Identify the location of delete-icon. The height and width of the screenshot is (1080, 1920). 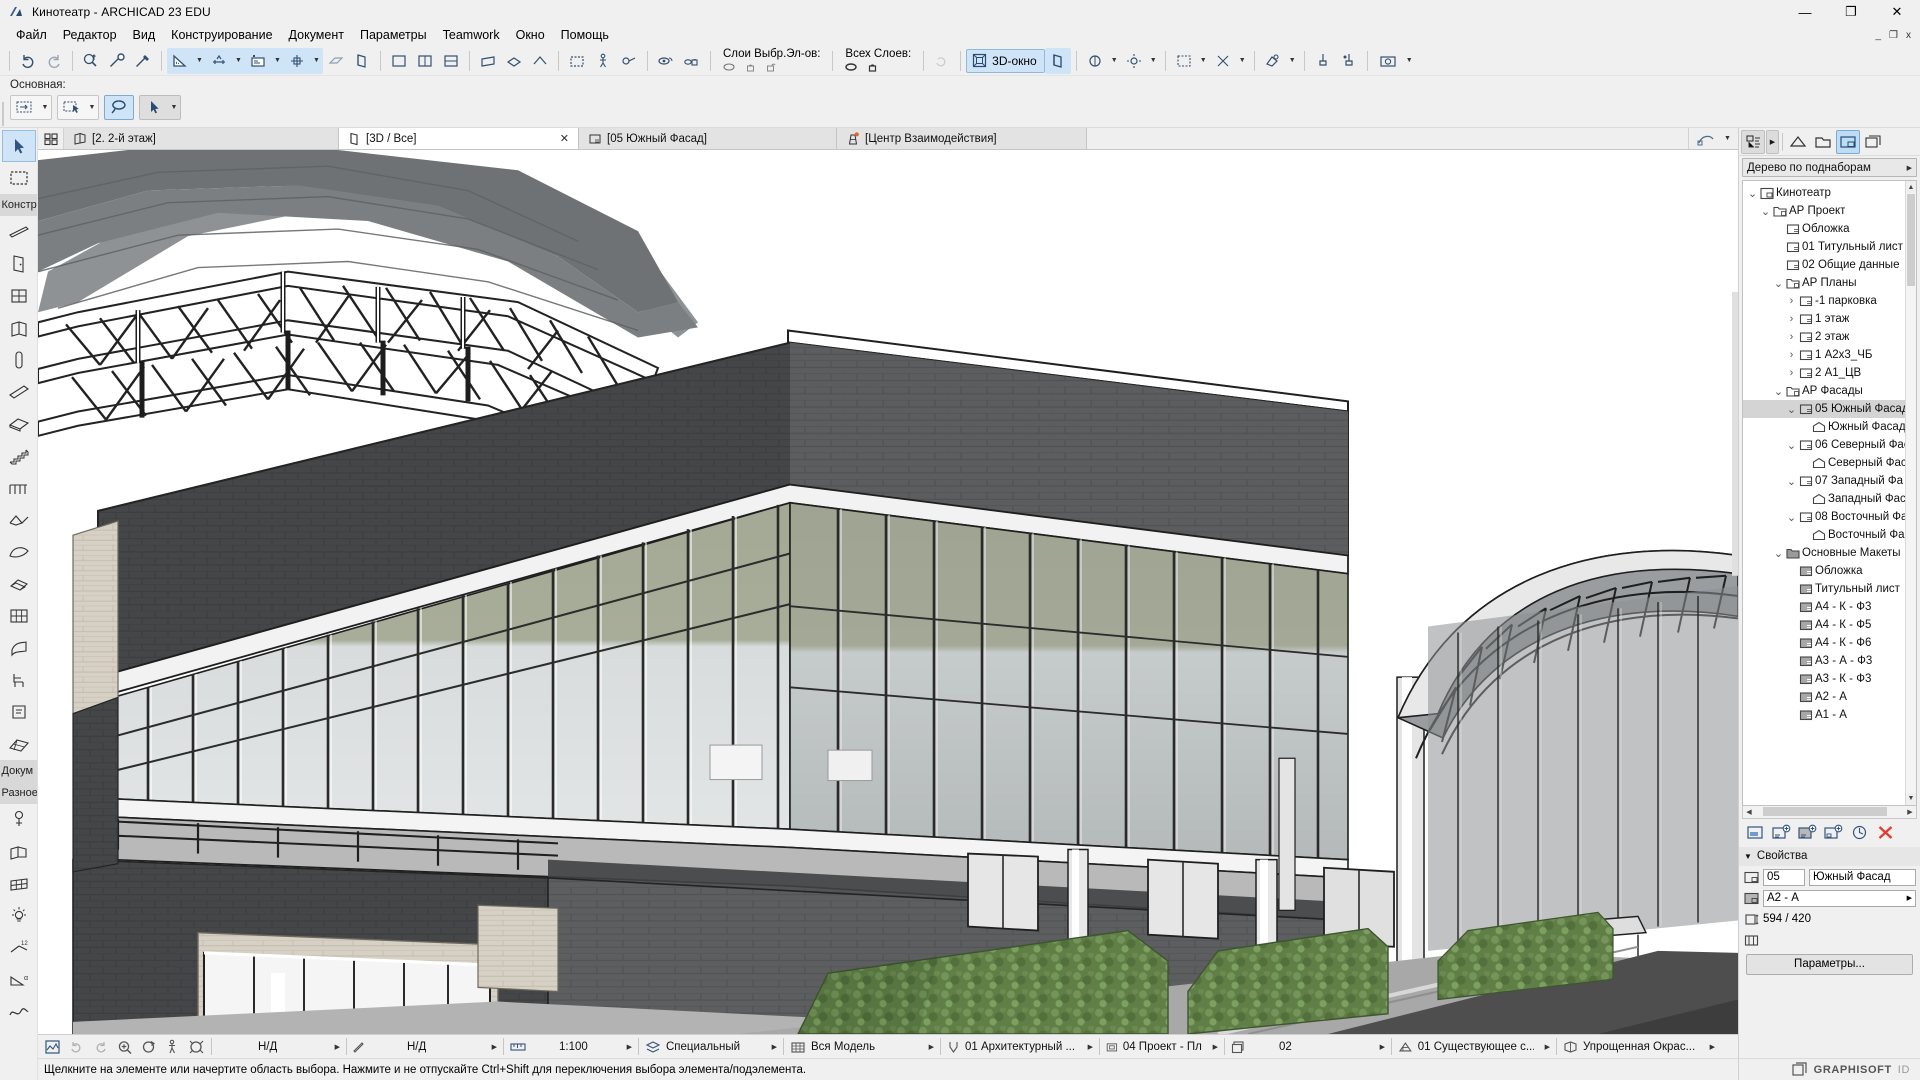
(1885, 833).